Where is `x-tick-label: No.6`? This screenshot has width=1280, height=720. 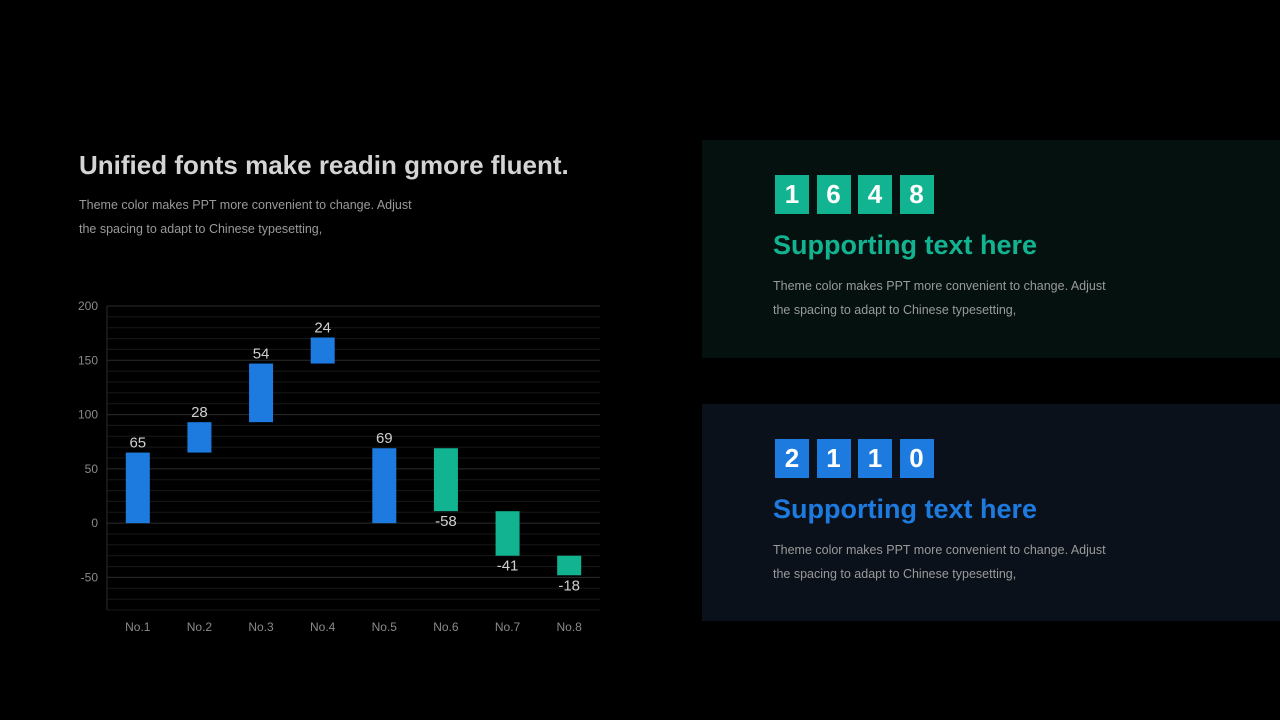
x-tick-label: No.6 is located at coordinates (446, 627).